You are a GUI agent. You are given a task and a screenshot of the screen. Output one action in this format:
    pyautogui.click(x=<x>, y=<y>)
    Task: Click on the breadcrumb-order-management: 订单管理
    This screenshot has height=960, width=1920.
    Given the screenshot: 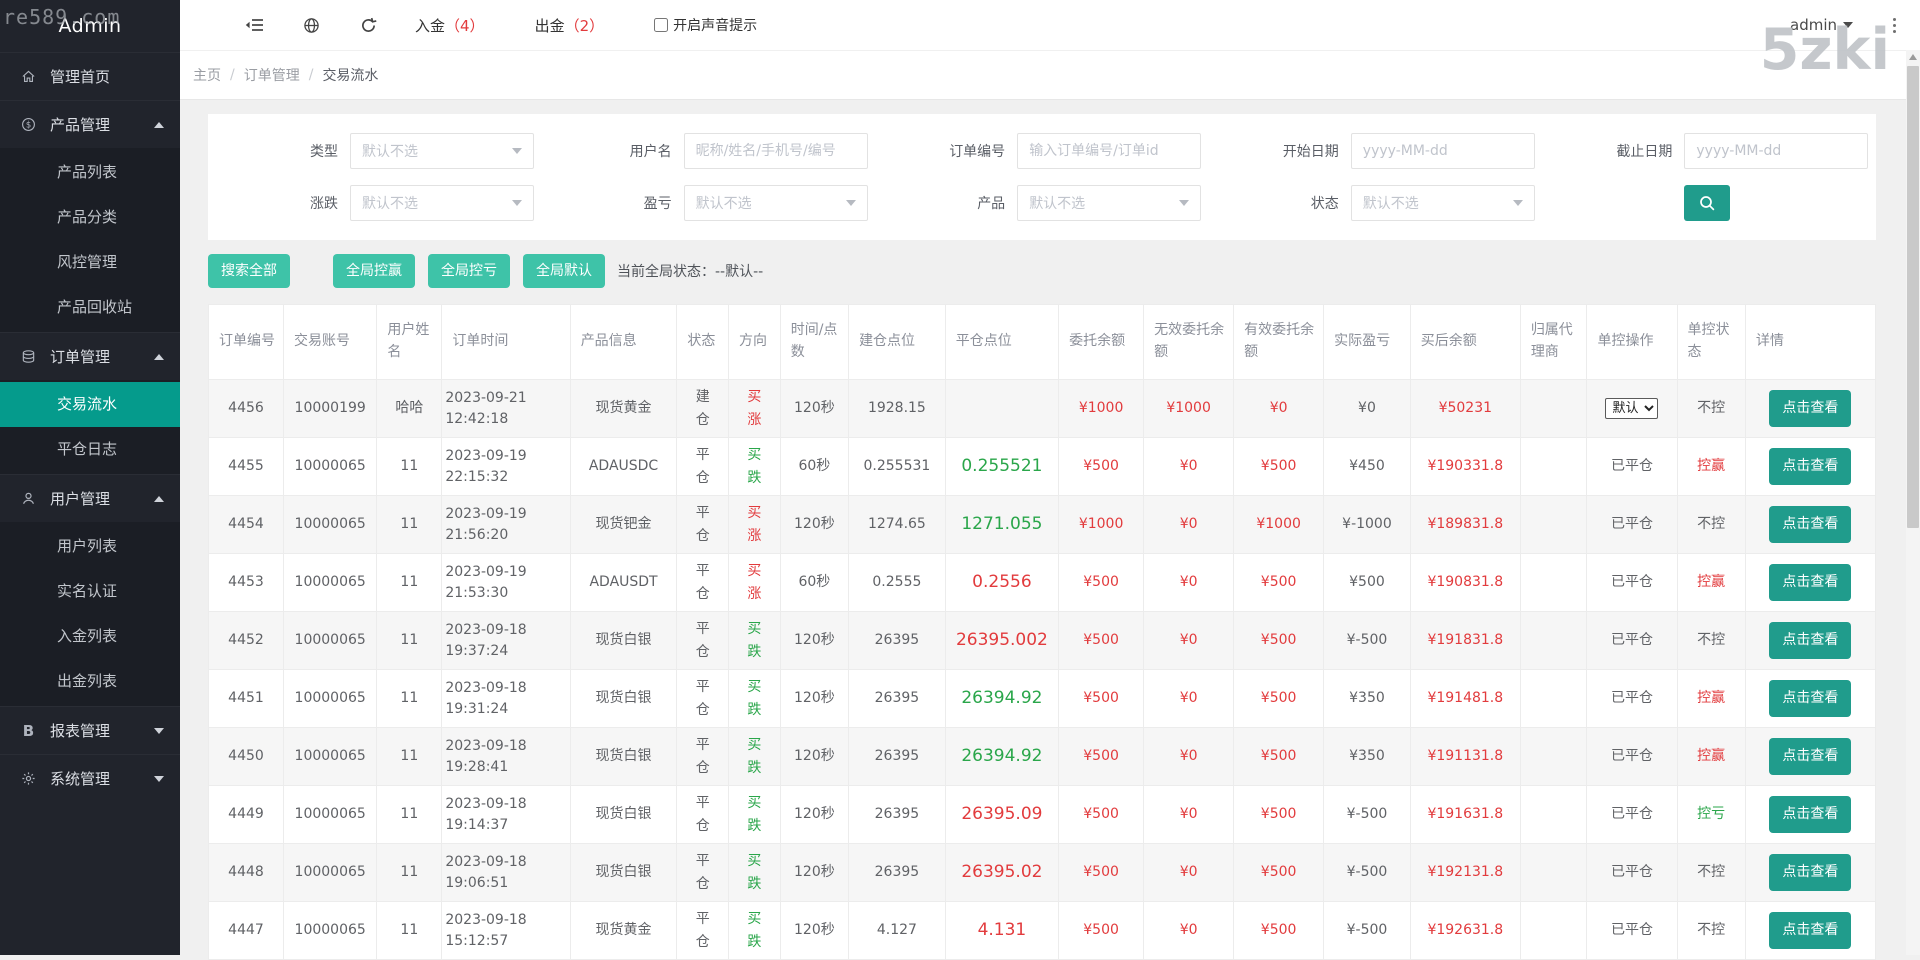 What is the action you would take?
    pyautogui.click(x=272, y=75)
    